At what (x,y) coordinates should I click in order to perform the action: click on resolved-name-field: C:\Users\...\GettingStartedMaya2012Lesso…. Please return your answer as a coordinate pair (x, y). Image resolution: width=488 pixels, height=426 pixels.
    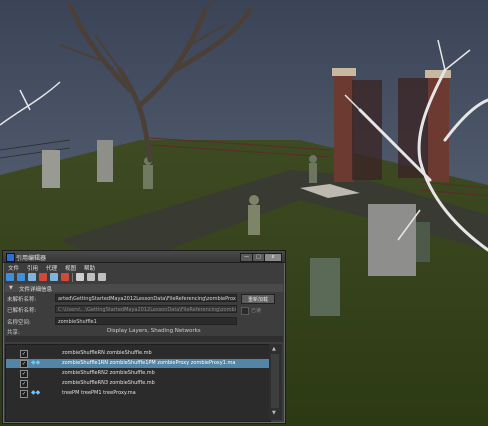
    Looking at the image, I should click on (146, 309).